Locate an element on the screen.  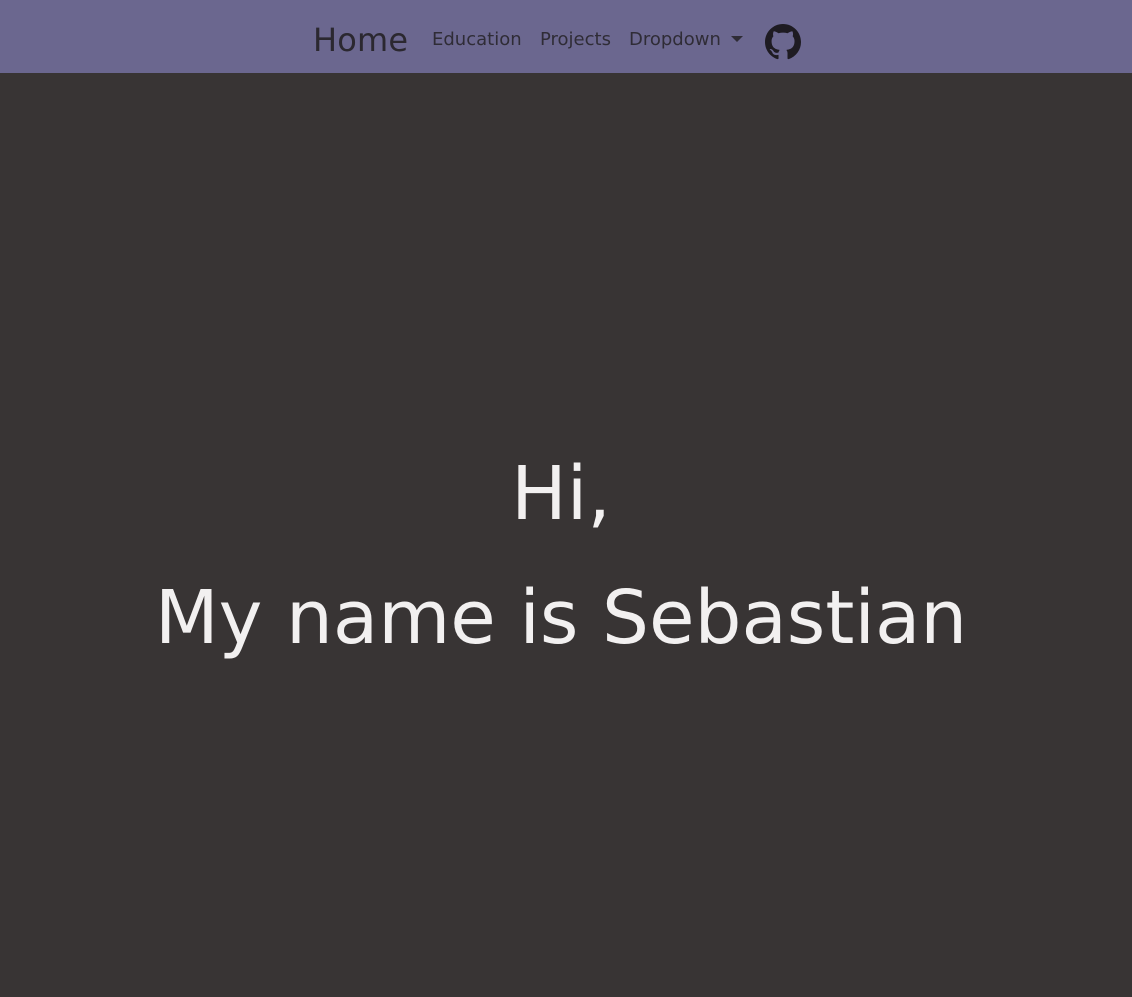
nav-dropdown-label: Dropdown is located at coordinates (675, 39).